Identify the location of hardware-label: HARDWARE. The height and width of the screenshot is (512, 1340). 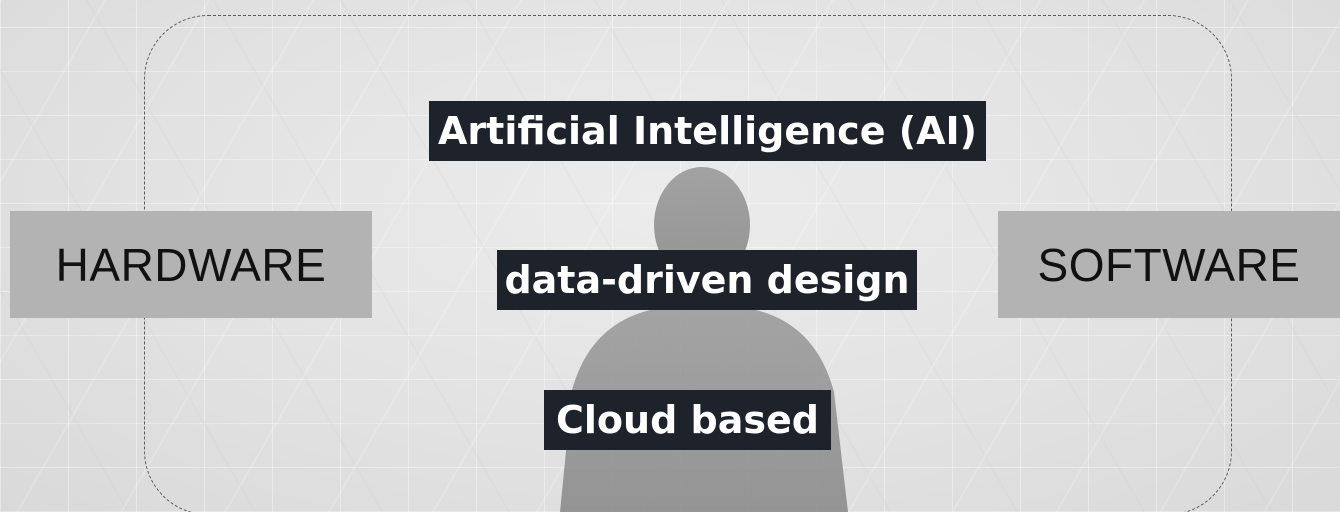
(191, 264).